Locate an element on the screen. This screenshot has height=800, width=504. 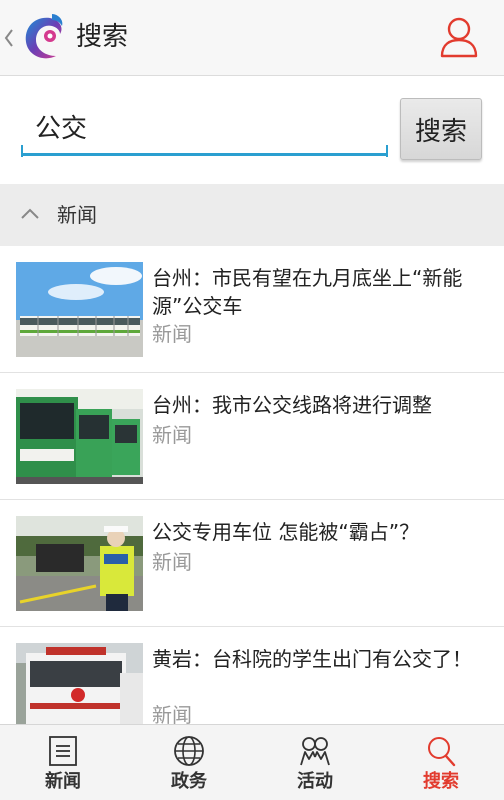
user-profile-icon is located at coordinates (459, 37).